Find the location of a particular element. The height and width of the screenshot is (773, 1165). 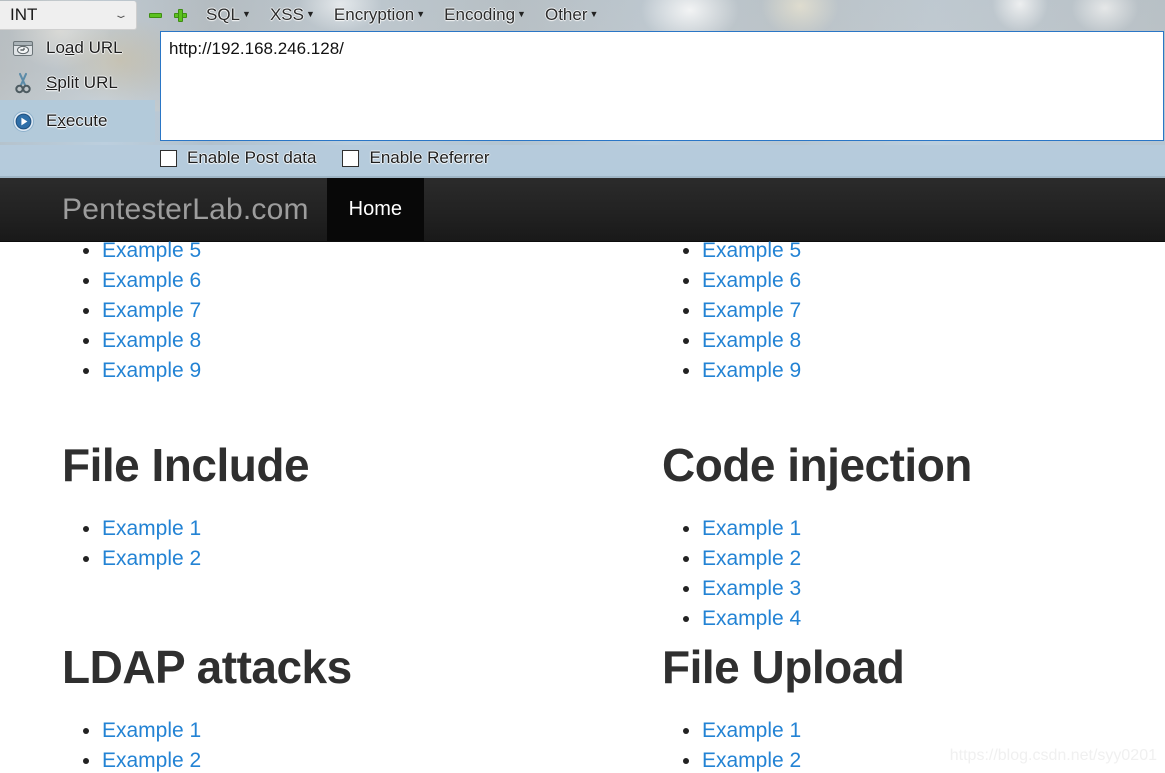

load-url-button: Load URL is located at coordinates (77, 47).